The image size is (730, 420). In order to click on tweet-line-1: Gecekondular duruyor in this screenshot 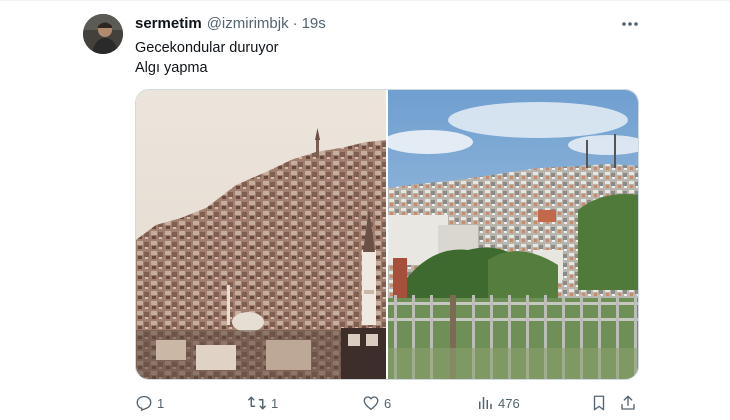, I will do `click(207, 48)`.